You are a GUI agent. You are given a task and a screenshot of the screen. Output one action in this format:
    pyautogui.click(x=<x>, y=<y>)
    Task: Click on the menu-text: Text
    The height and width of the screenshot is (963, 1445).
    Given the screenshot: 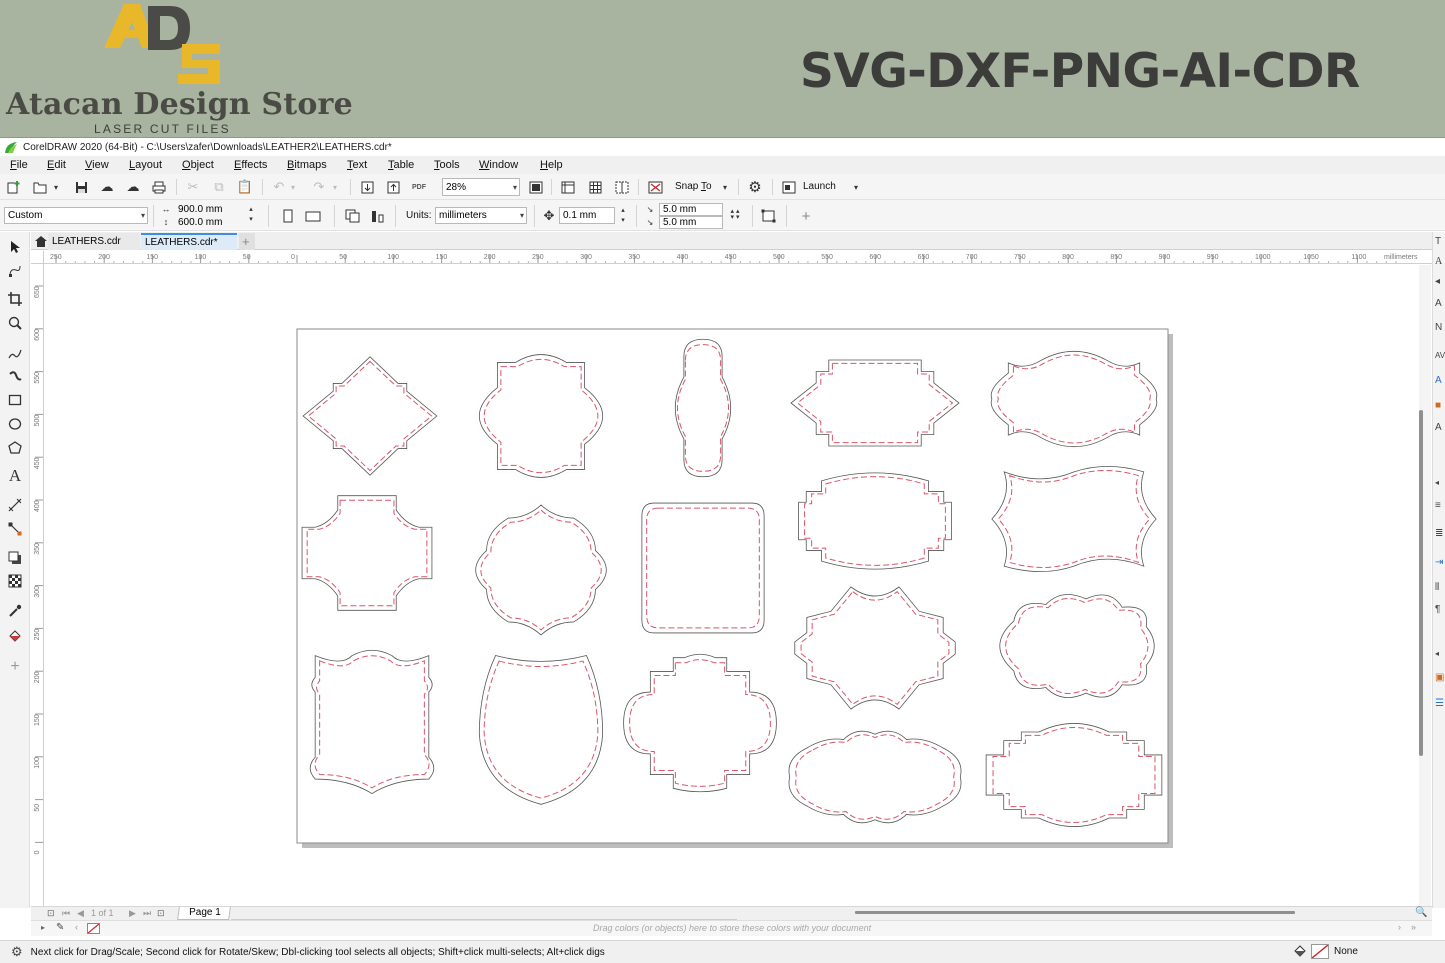 What is the action you would take?
    pyautogui.click(x=357, y=165)
    